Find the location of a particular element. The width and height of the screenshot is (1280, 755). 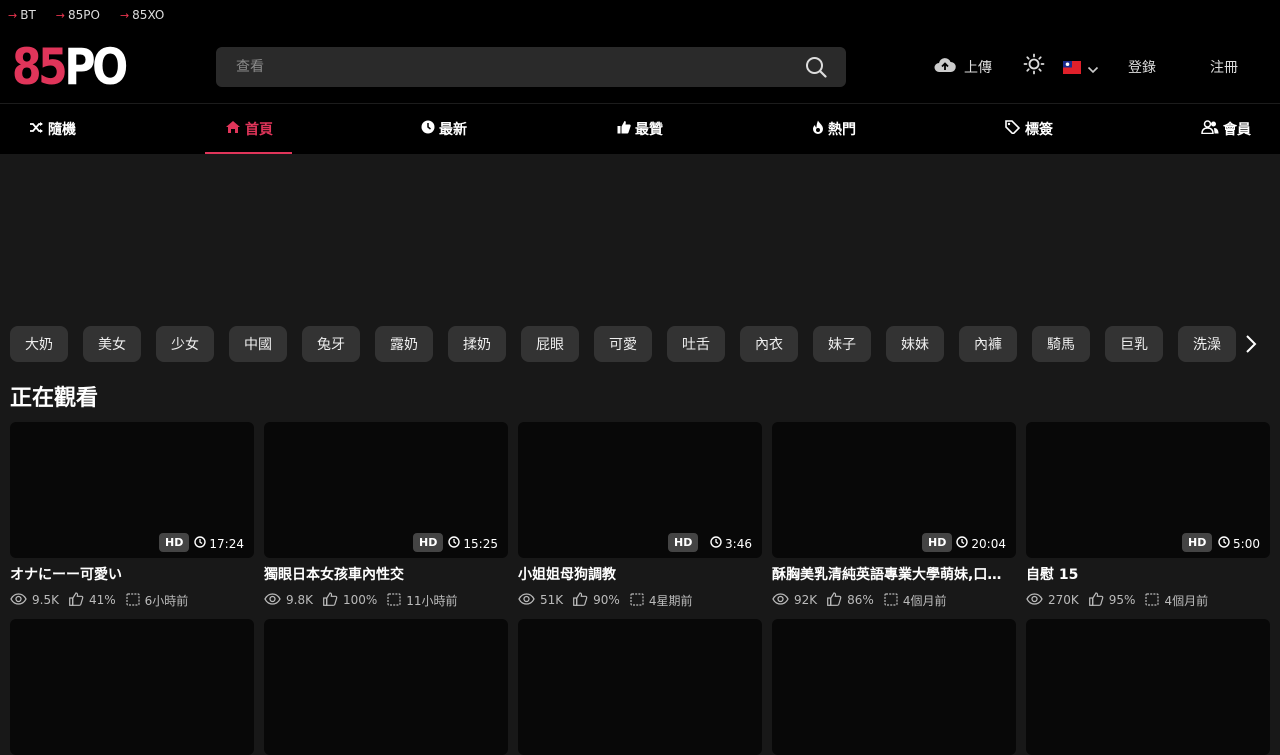

nav-top-rated: 最贊 is located at coordinates (640, 129).